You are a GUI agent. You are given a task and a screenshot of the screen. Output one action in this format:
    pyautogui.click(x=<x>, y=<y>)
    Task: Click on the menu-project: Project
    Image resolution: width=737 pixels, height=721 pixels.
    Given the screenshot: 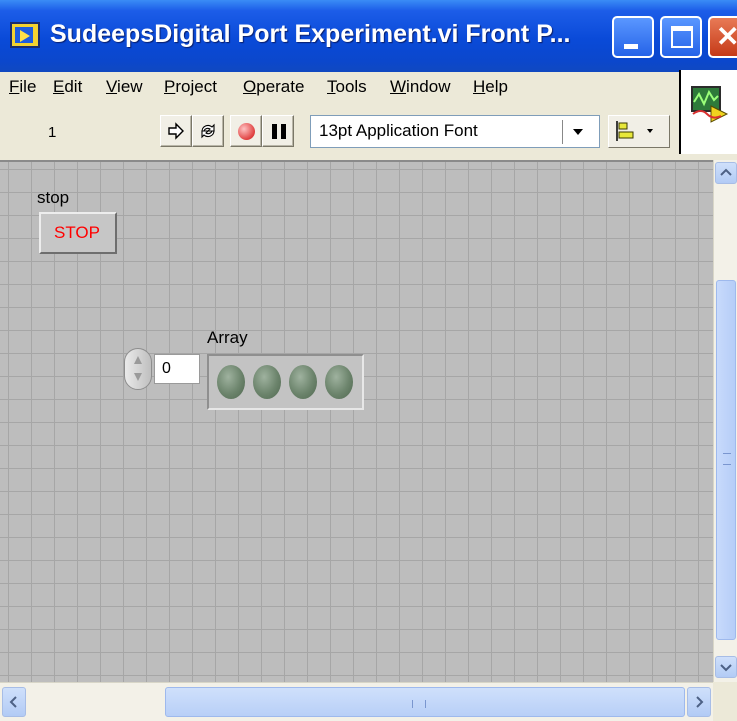 What is the action you would take?
    pyautogui.click(x=190, y=87)
    